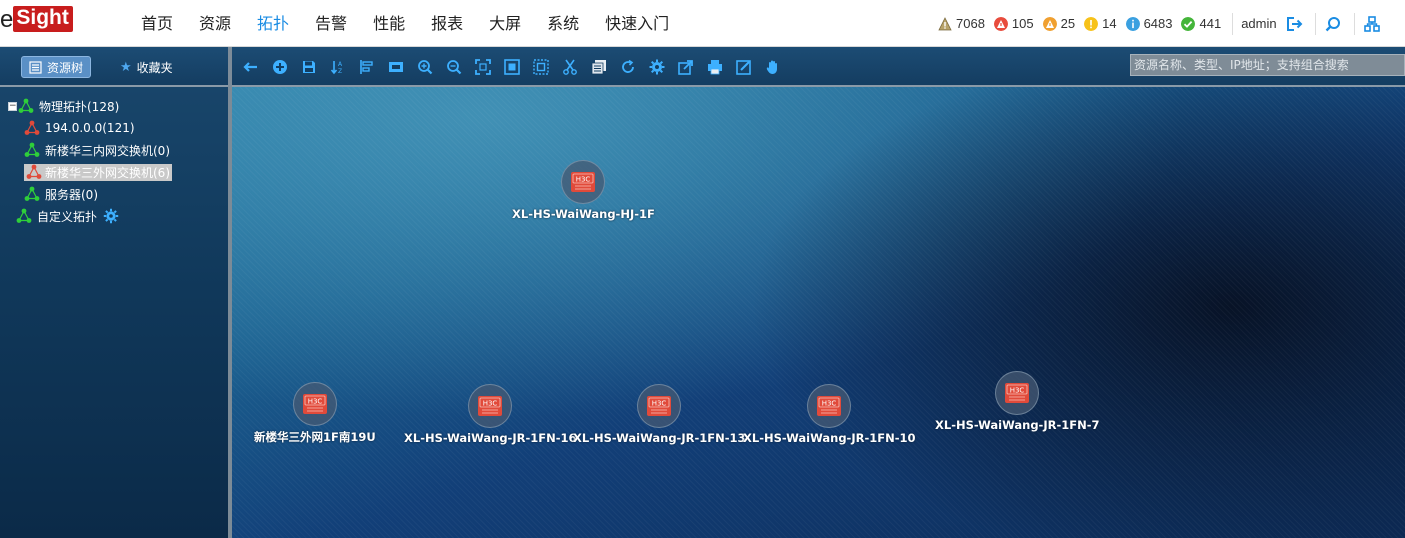 This screenshot has height=538, width=1405. What do you see at coordinates (961, 23) in the screenshot?
I see `critical-alarm-count: 7068` at bounding box center [961, 23].